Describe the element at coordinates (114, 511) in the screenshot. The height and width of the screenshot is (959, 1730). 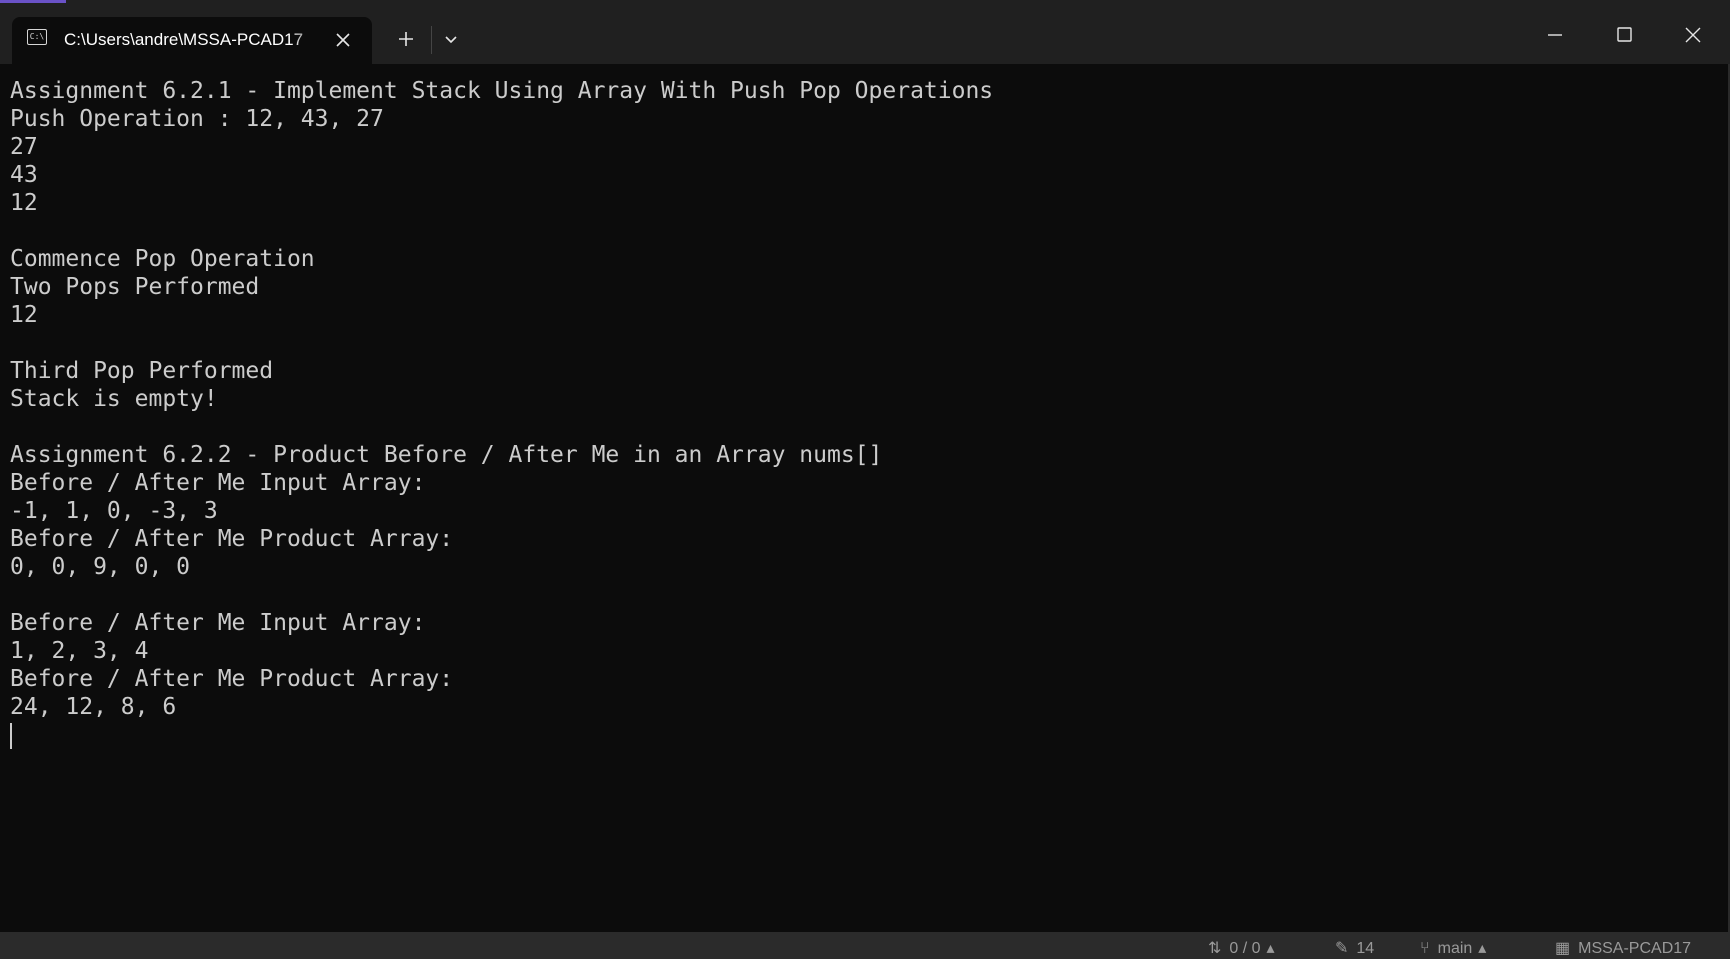
I see `terminal-line: -1, 1, 0, -3, 3` at that location.